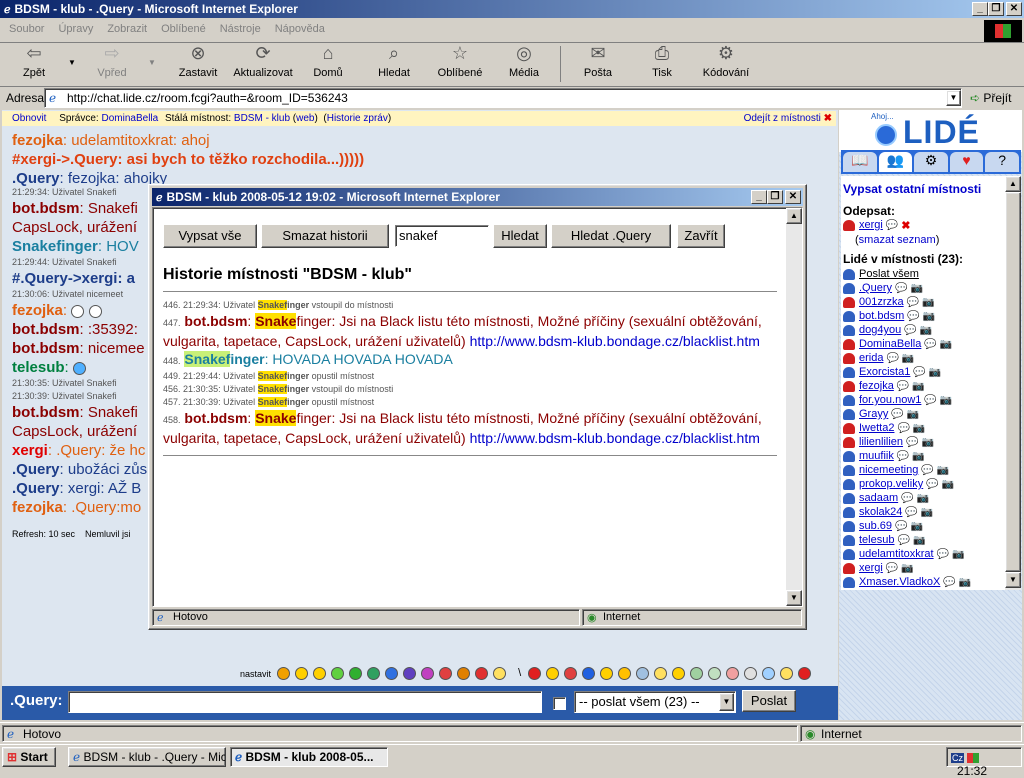  I want to click on user-name-link: lilienlilien, so click(881, 442).